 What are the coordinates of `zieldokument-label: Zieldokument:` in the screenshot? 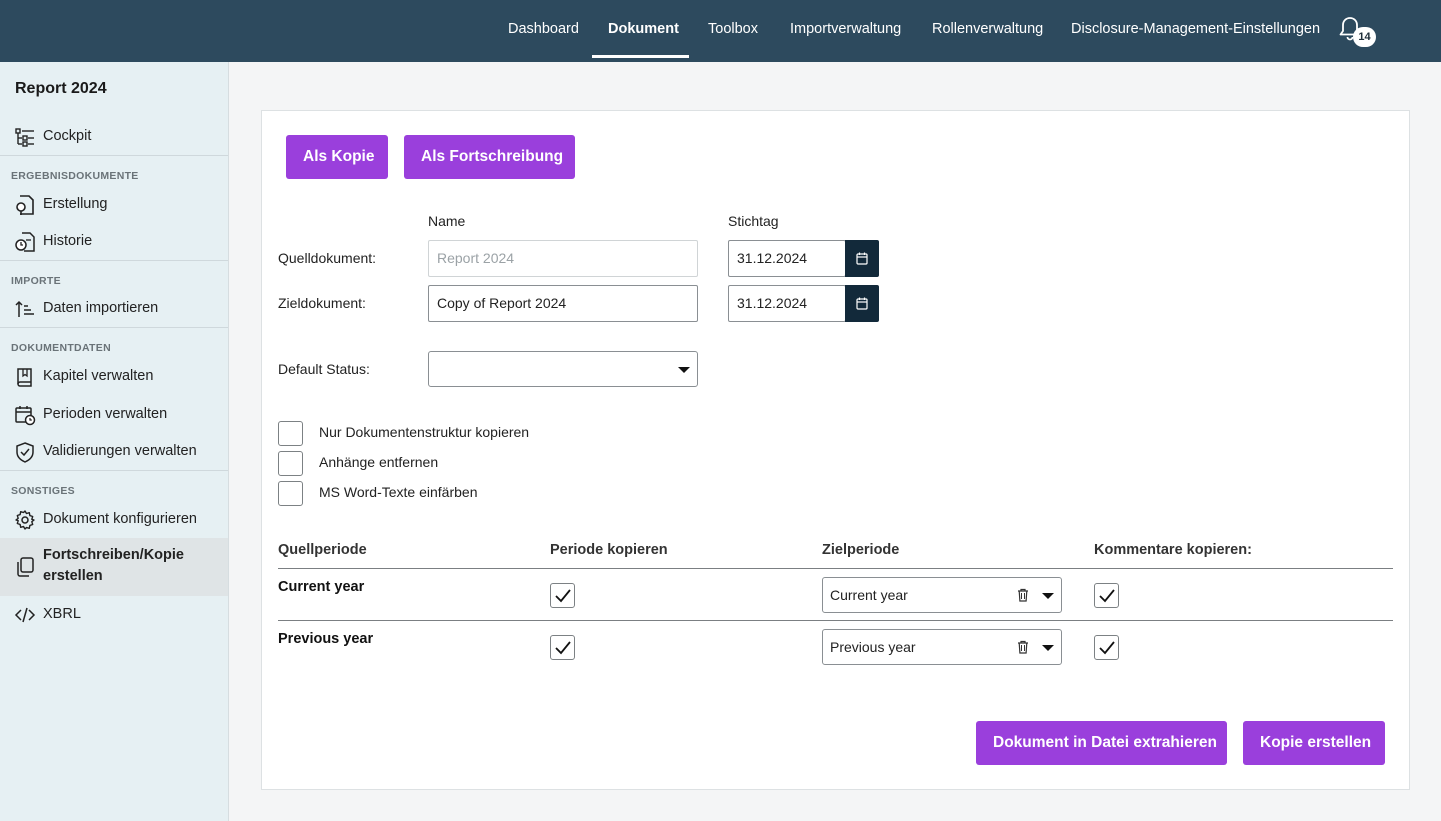 It's located at (322, 303).